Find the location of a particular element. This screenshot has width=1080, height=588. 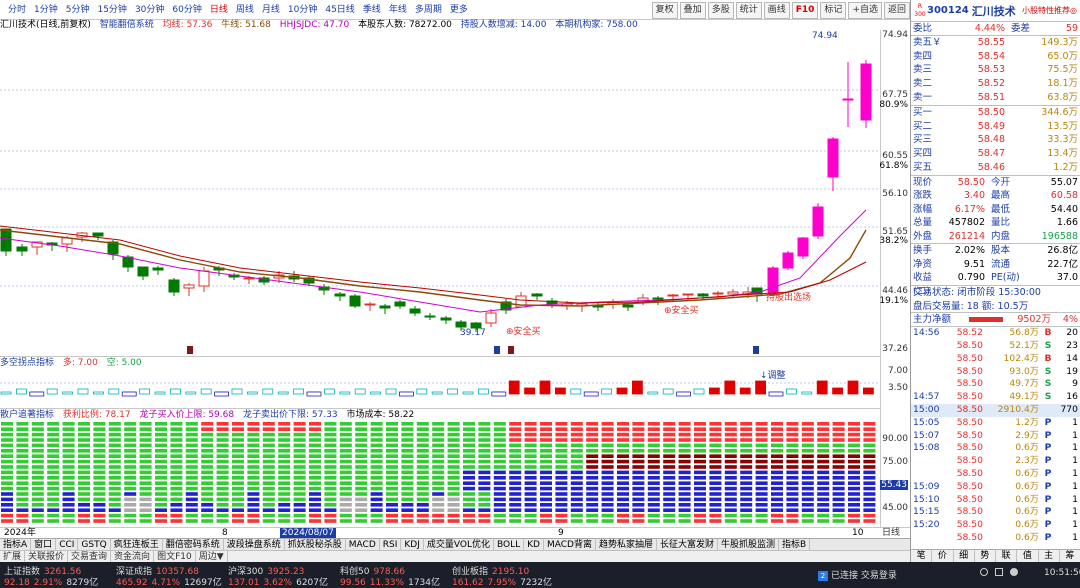

ask-row: 卖三 58.53 75.5万 is located at coordinates (995, 70).